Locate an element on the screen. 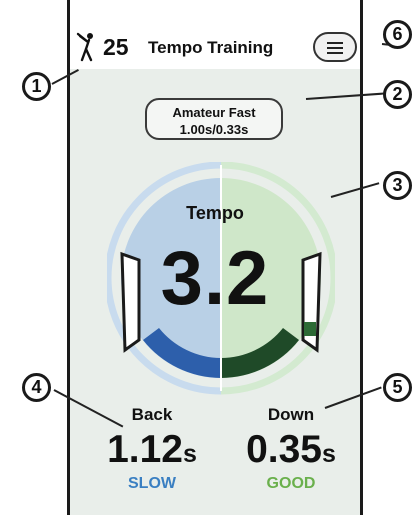  tempo-value: 3.2 is located at coordinates (215, 278).